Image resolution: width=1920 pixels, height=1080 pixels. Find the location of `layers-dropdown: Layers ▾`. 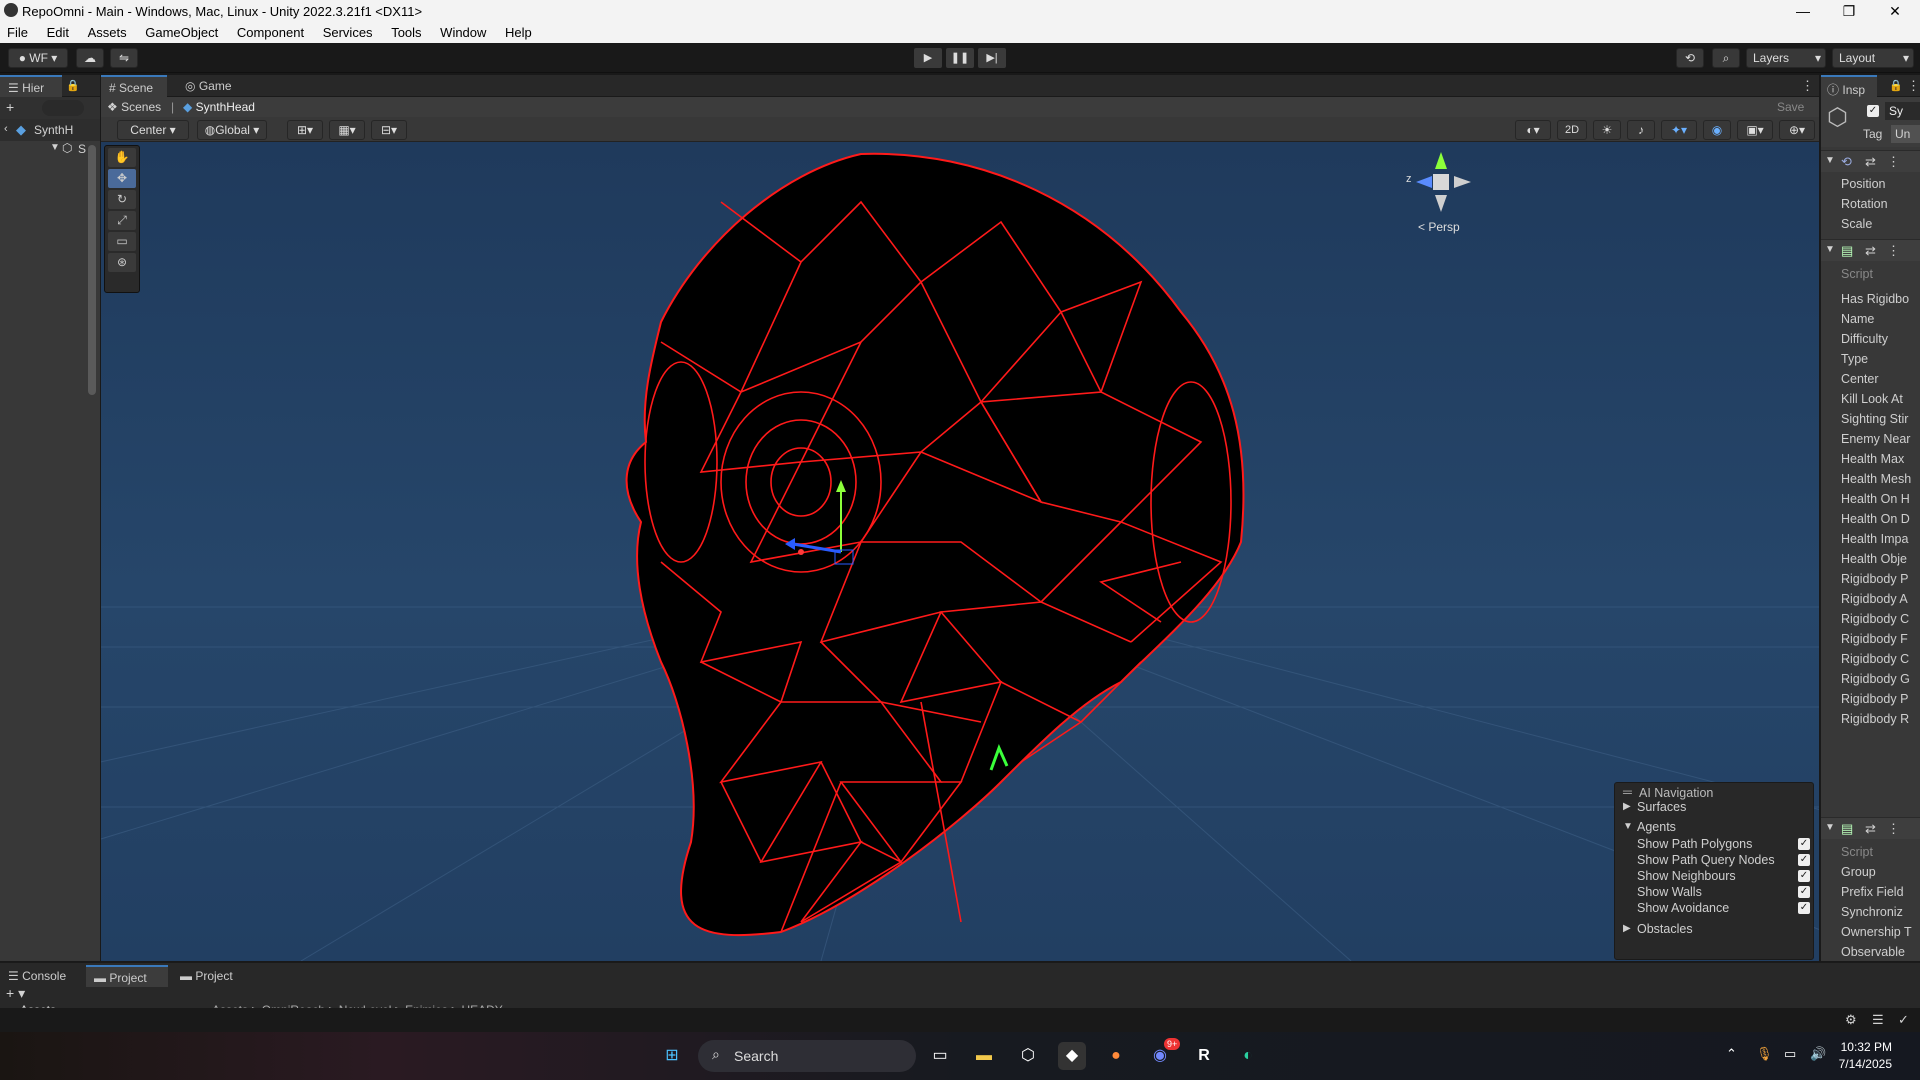

layers-dropdown: Layers ▾ is located at coordinates (1786, 58).